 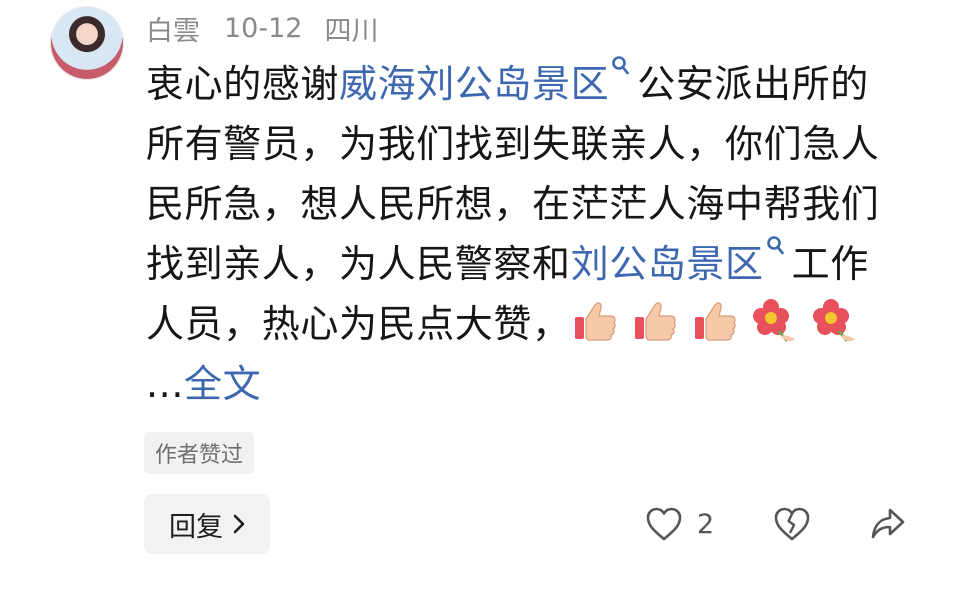 I want to click on comment-date: 10-12, so click(x=263, y=28).